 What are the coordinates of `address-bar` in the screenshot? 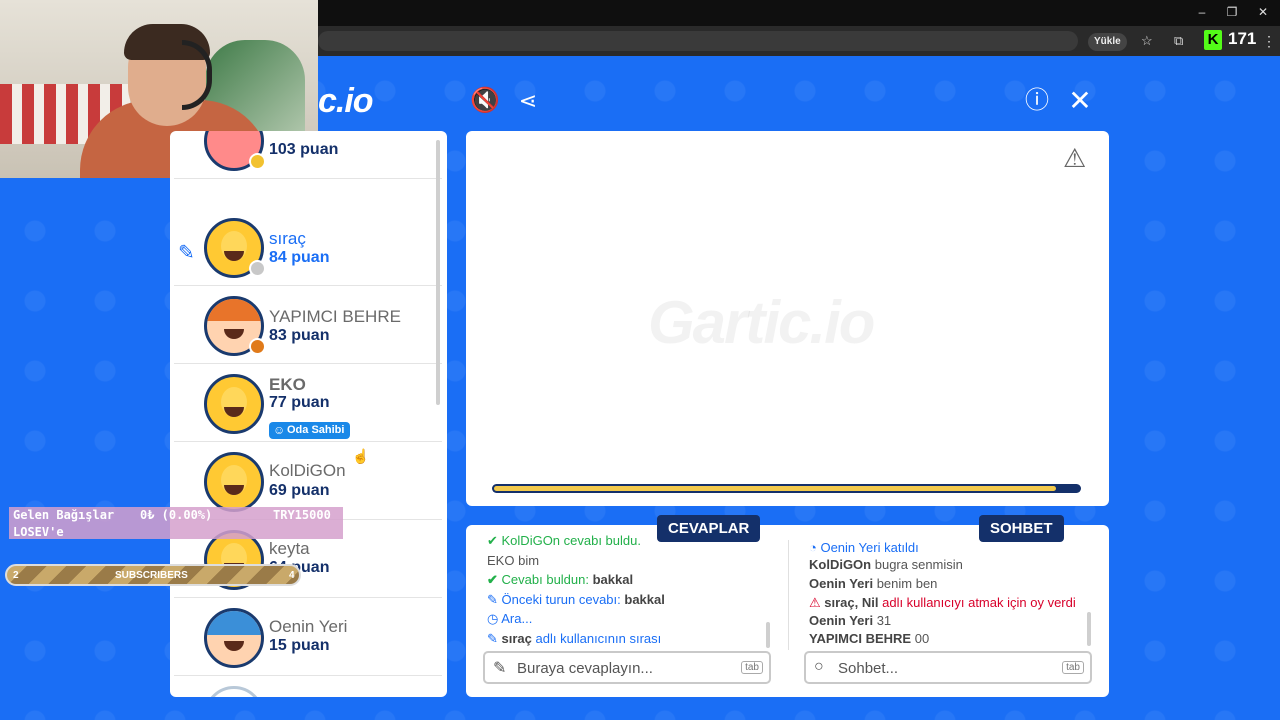 It's located at (698, 41).